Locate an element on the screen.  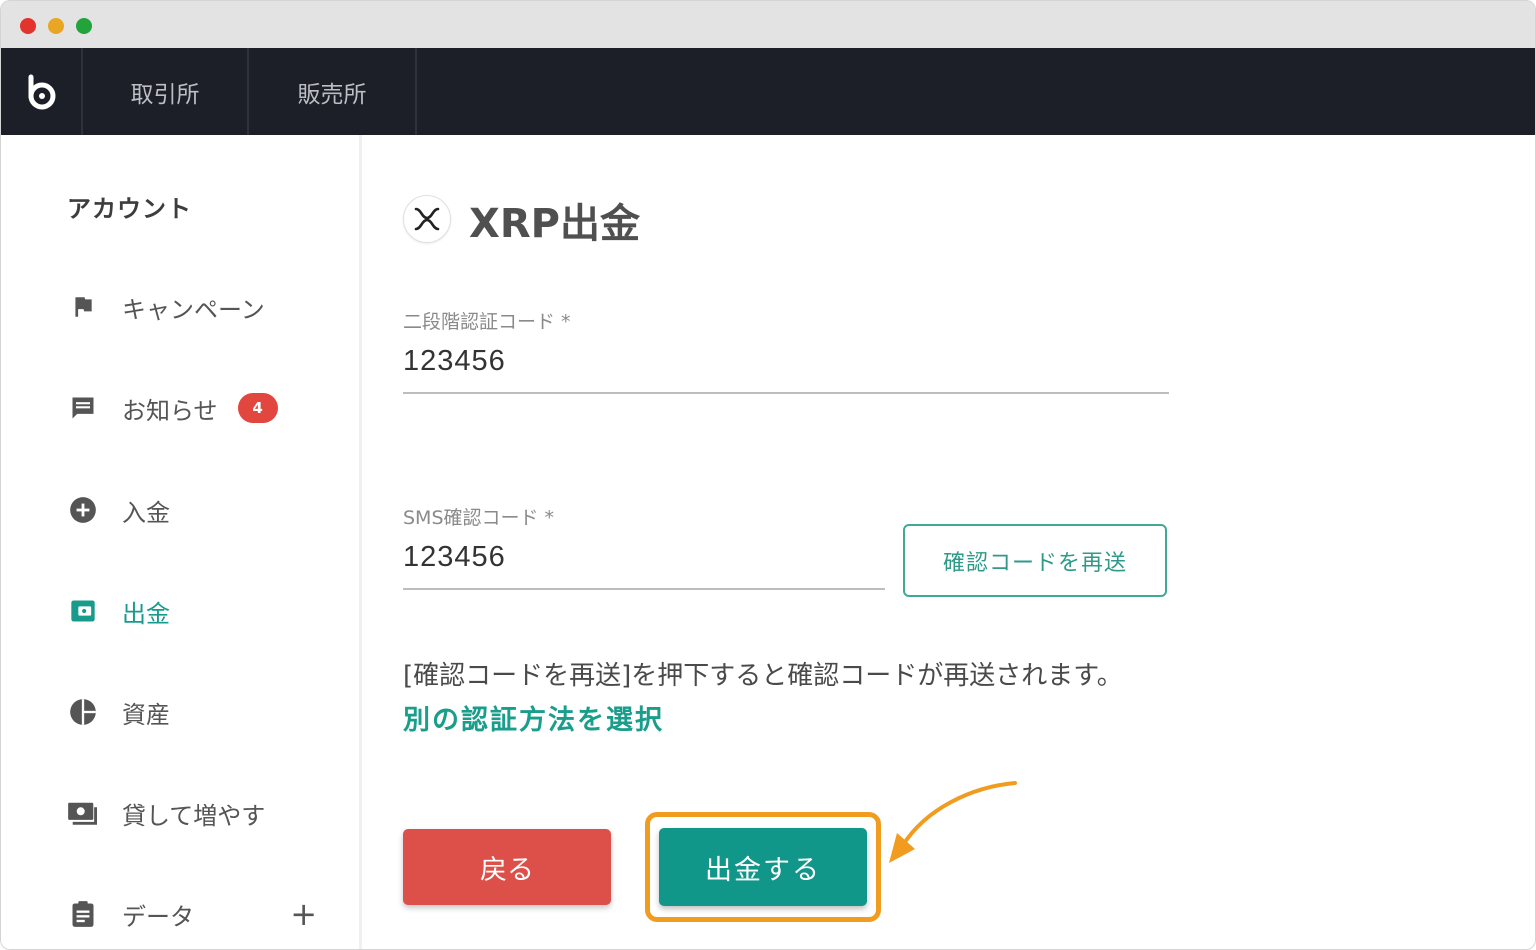
pointer-arrow-icon is located at coordinates (953, 822).